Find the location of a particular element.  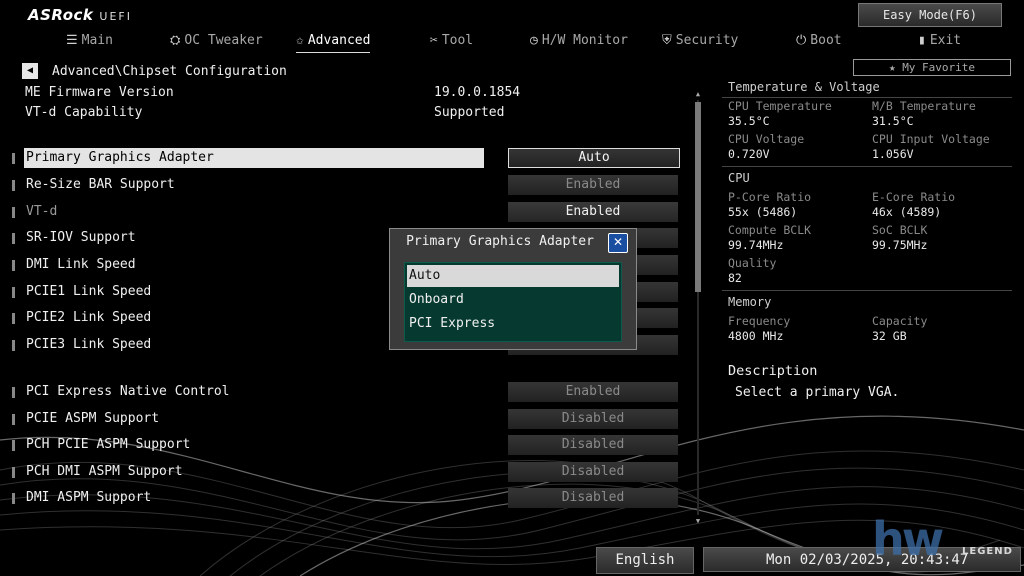

pcore-ratio-label: P-Core Ratio is located at coordinates (770, 197).